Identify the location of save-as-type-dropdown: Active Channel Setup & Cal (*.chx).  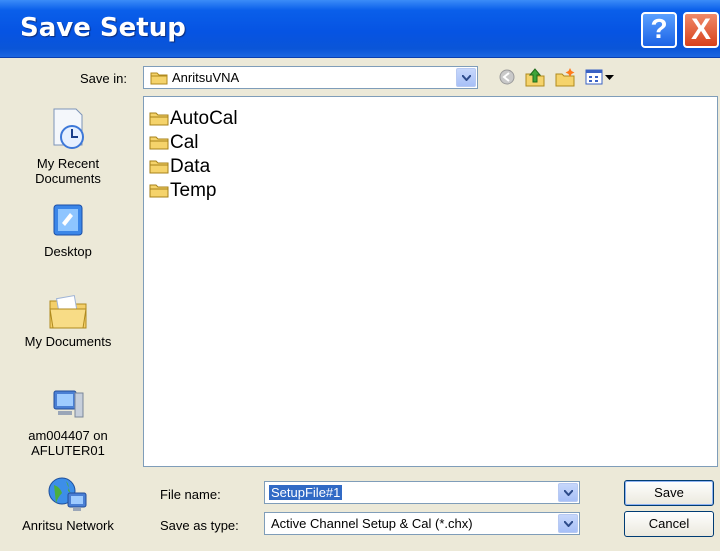
(422, 523).